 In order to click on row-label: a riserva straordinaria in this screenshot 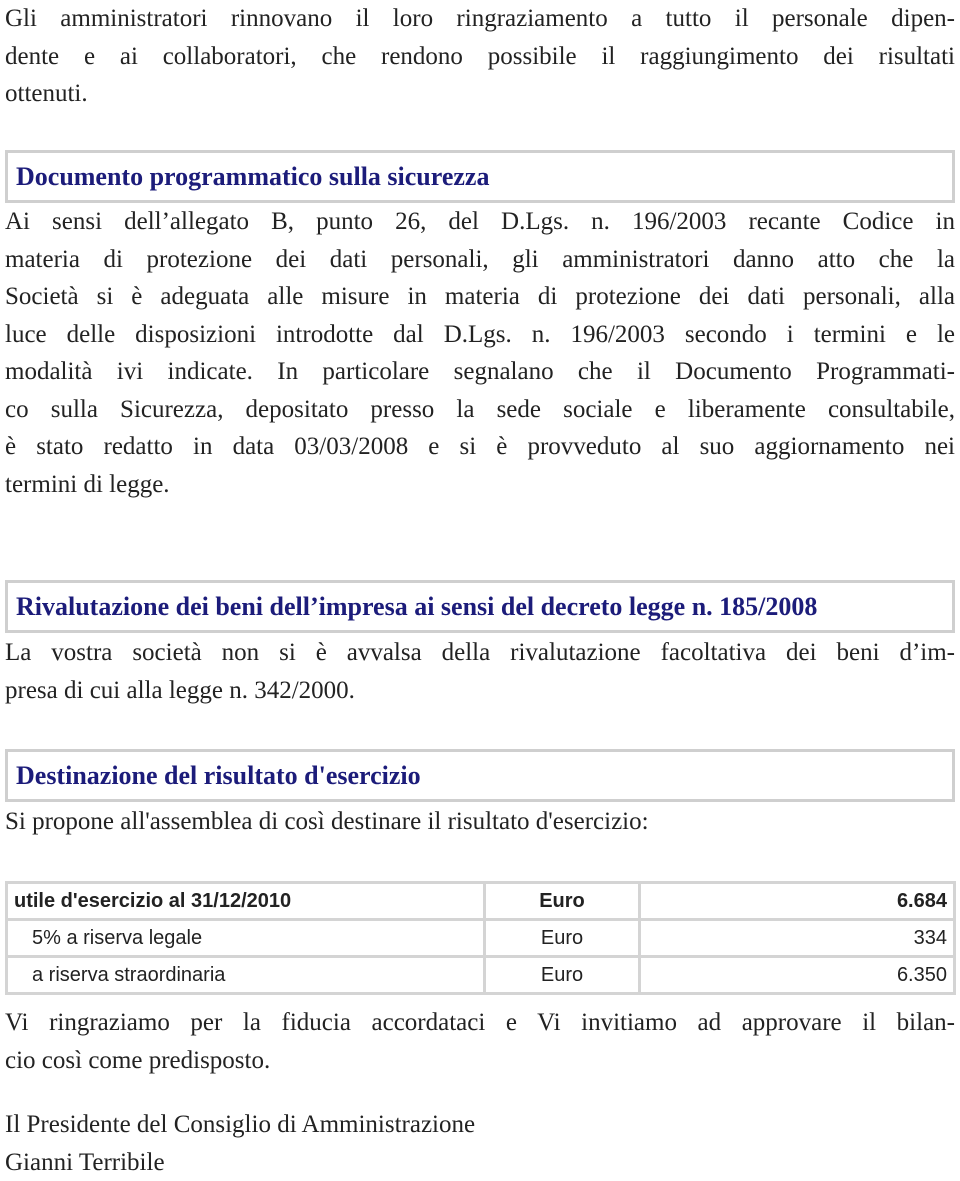, I will do `click(246, 975)`.